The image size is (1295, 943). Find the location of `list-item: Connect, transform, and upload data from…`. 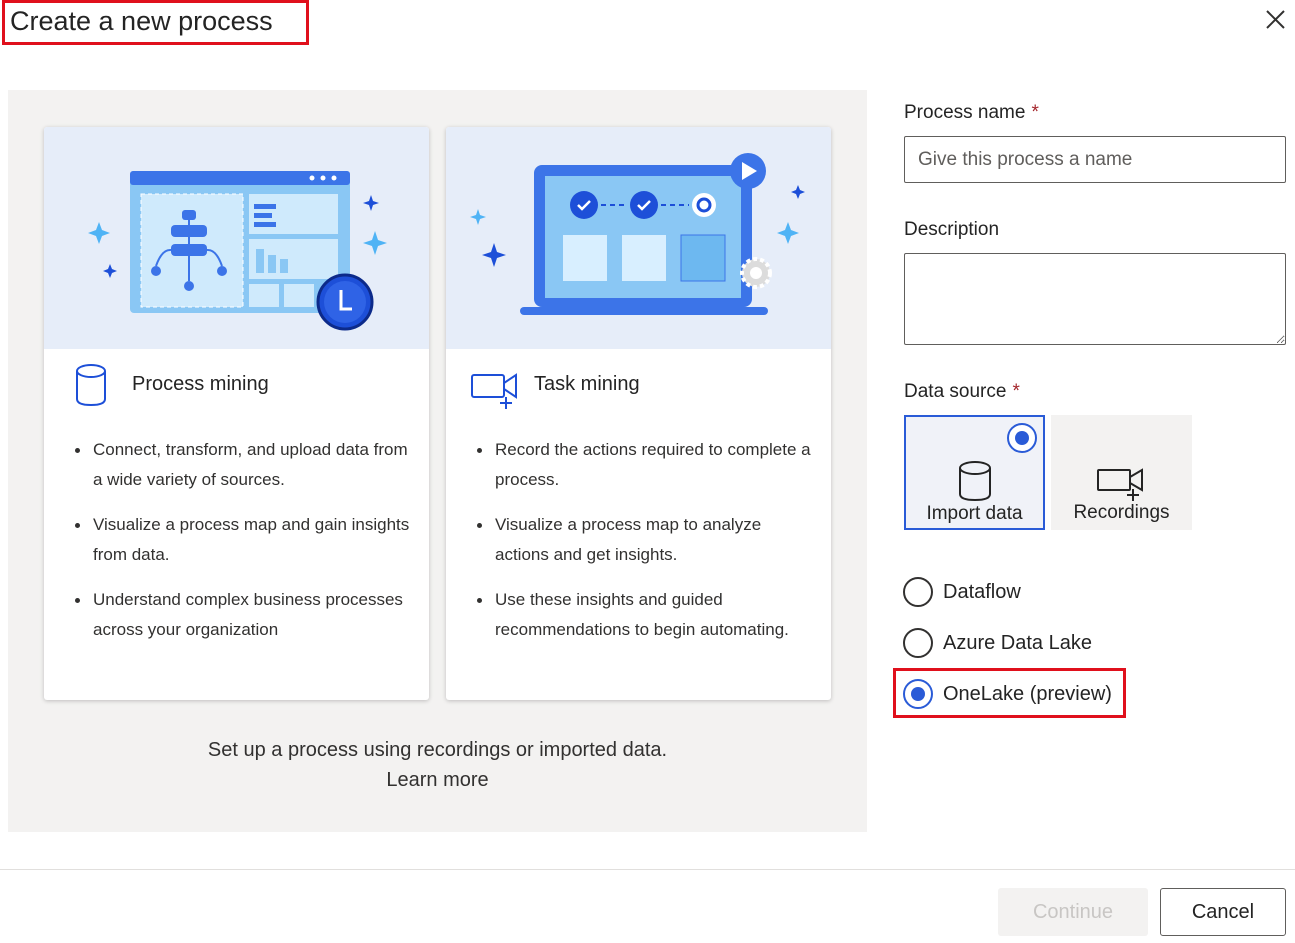

list-item: Connect, transform, and upload data from… is located at coordinates (244, 465).